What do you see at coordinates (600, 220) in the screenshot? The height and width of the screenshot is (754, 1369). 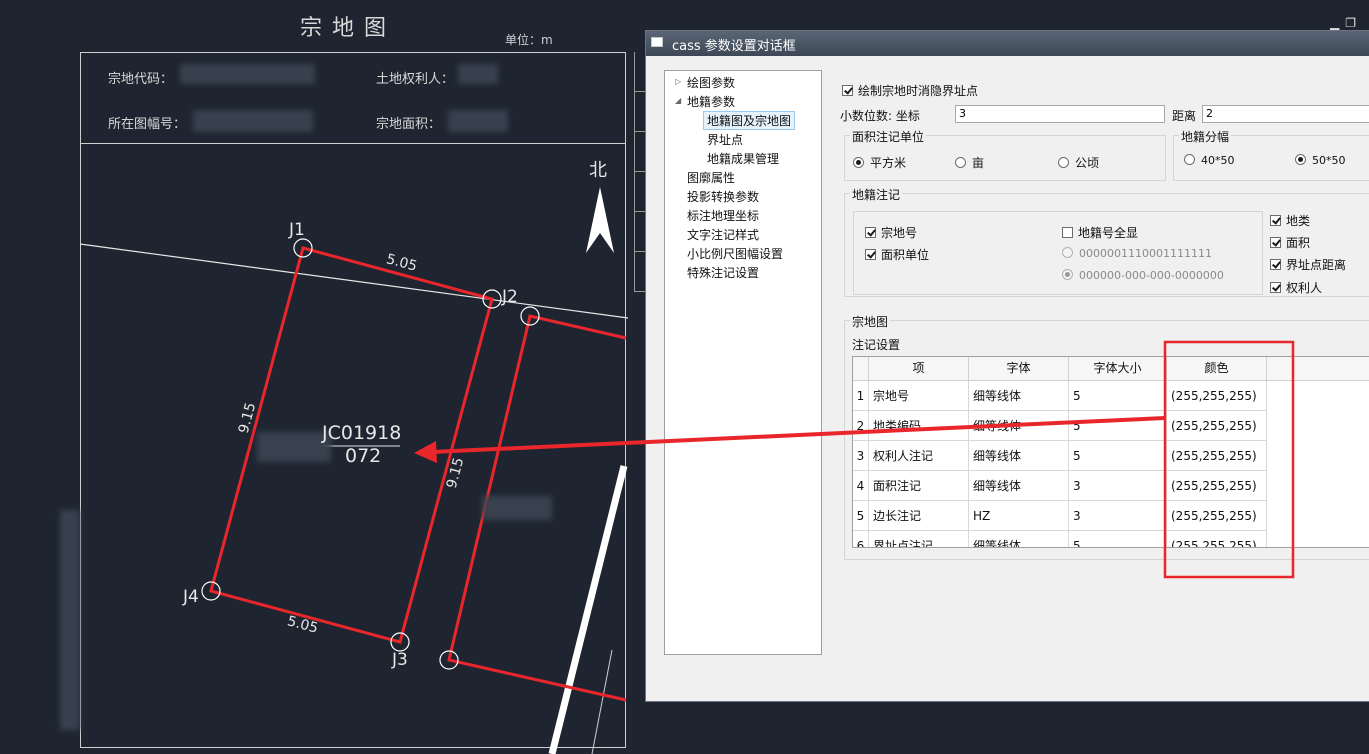 I see `north-arrow-icon` at bounding box center [600, 220].